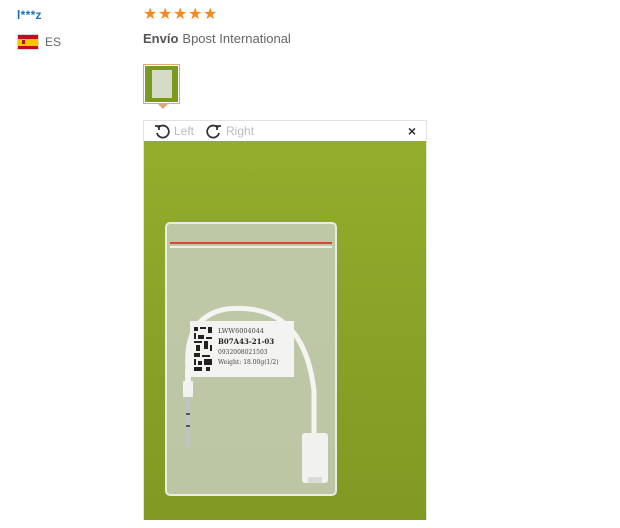 This screenshot has height=528, width=620. I want to click on selected-thumbnail-indicator, so click(163, 106).